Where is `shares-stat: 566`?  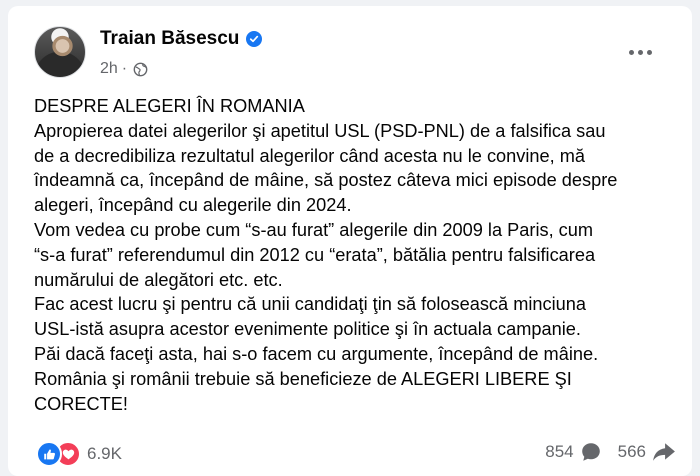
shares-stat: 566 is located at coordinates (647, 452).